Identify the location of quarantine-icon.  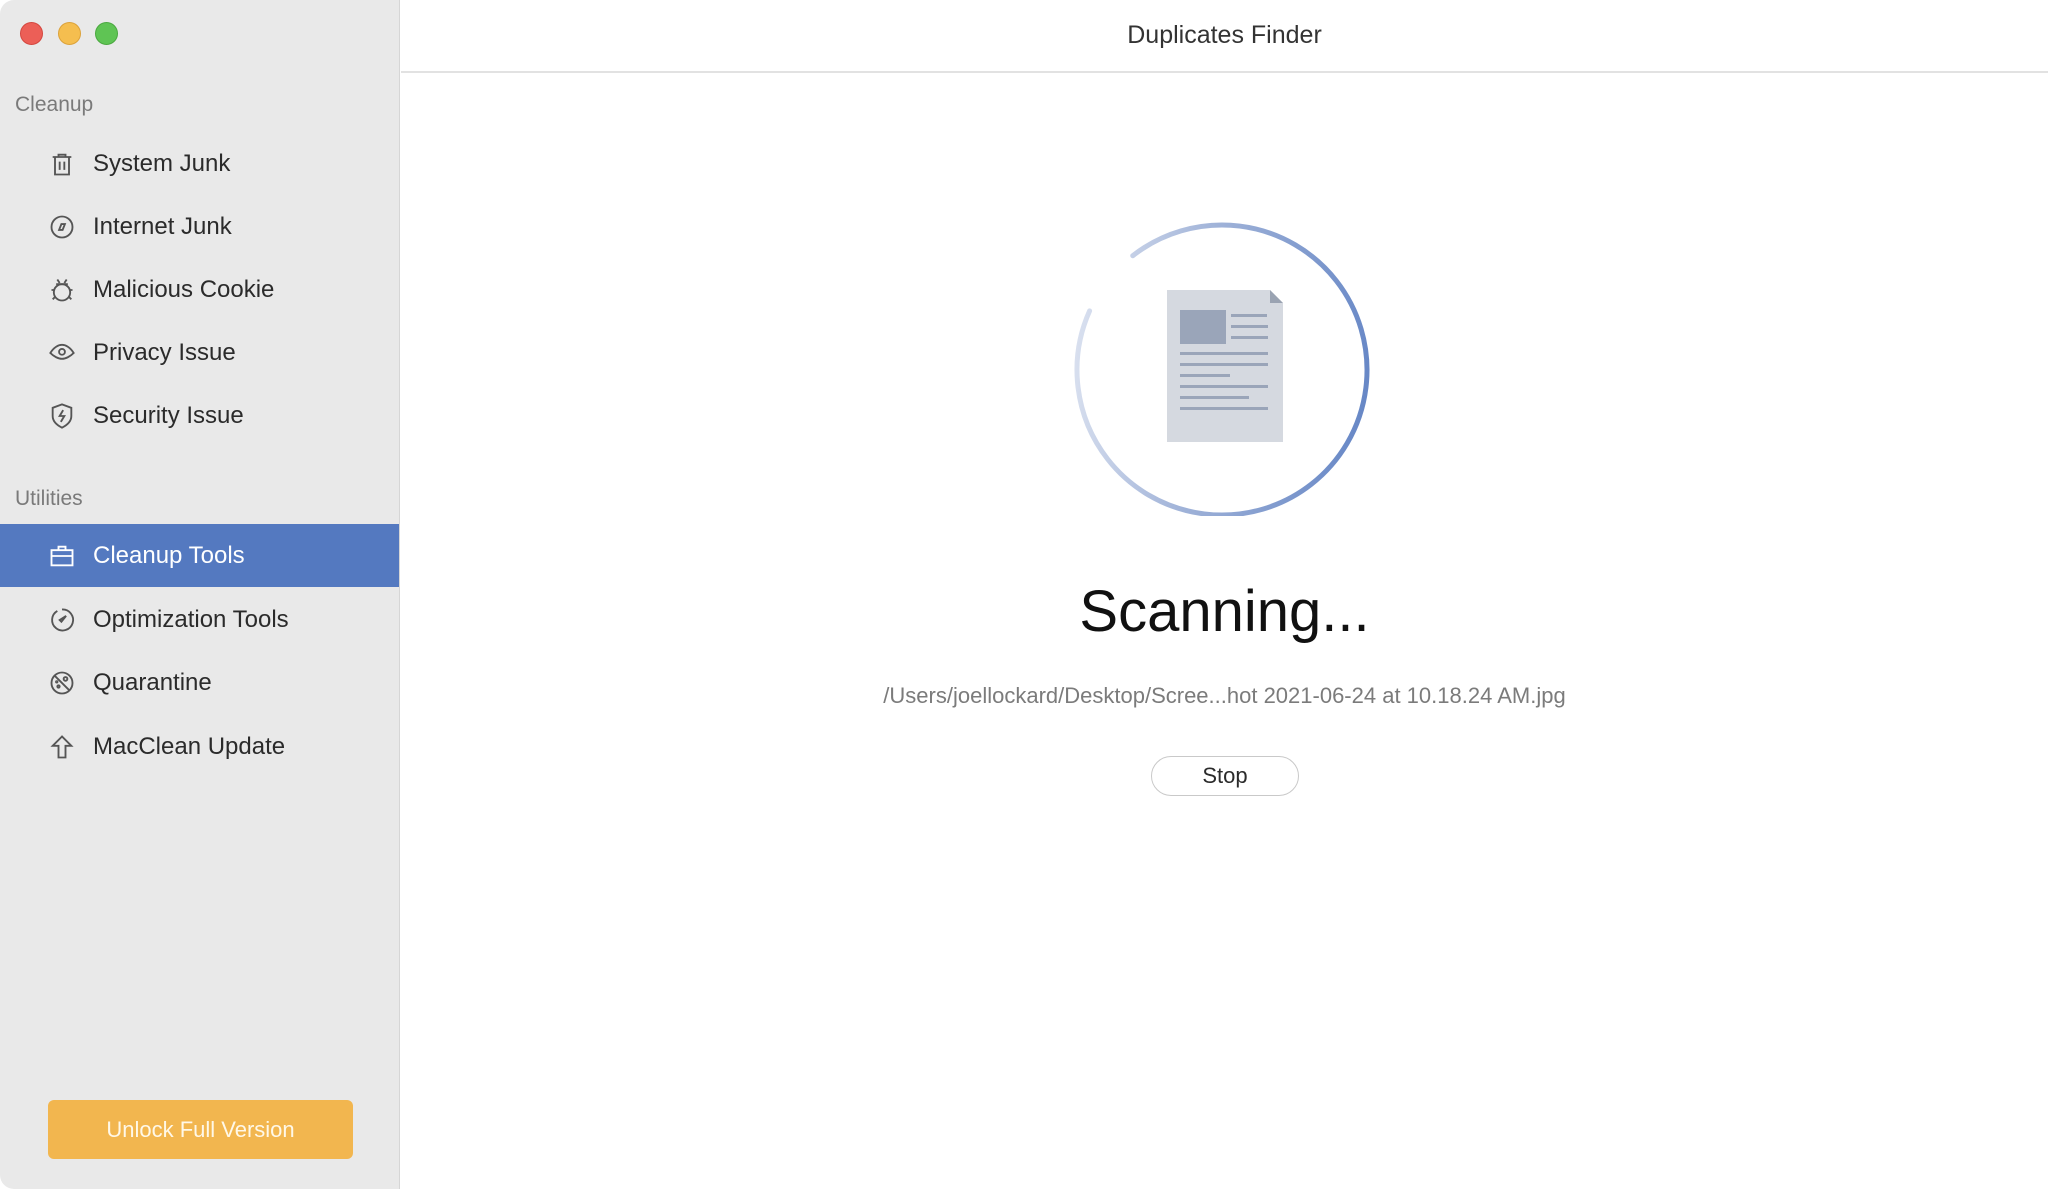
(62, 683).